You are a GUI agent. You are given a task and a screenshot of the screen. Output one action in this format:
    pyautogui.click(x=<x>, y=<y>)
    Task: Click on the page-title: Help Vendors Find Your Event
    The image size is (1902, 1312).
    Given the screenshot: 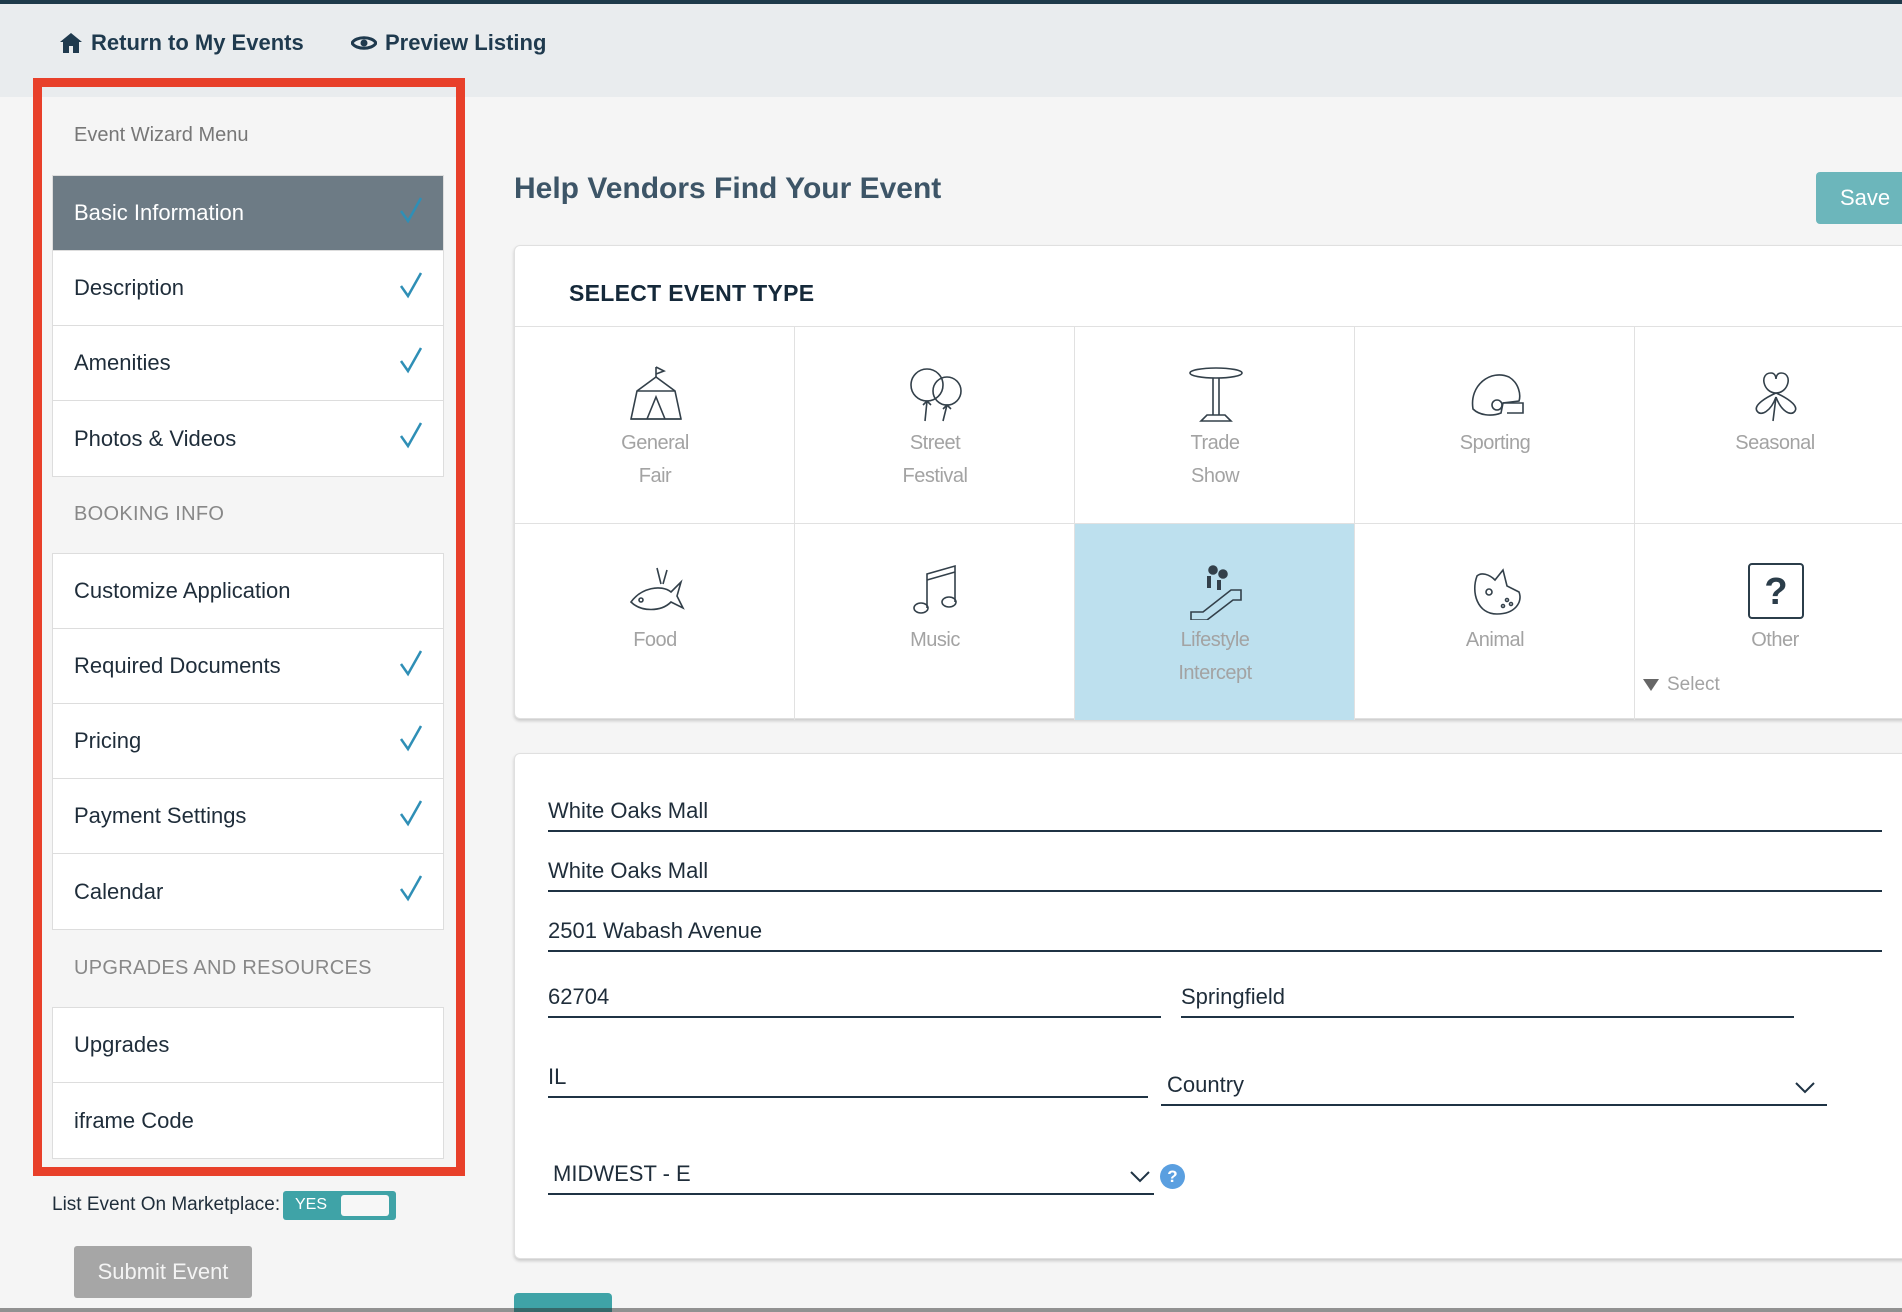 What is the action you would take?
    pyautogui.click(x=728, y=188)
    